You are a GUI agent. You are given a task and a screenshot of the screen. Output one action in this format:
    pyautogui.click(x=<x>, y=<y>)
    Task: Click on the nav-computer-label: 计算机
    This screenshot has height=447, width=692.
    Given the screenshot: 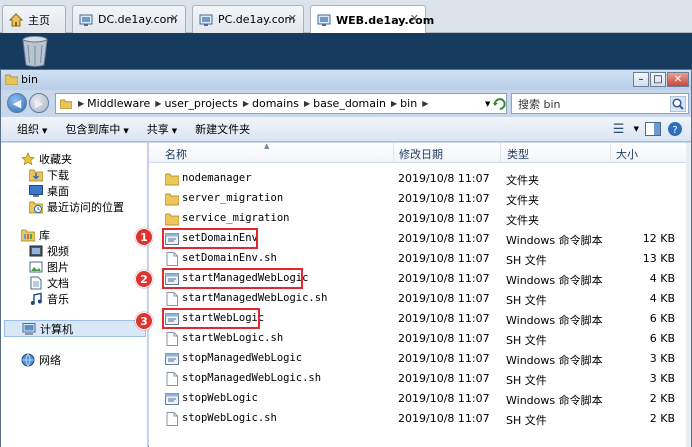 What is the action you would take?
    pyautogui.click(x=56, y=329)
    